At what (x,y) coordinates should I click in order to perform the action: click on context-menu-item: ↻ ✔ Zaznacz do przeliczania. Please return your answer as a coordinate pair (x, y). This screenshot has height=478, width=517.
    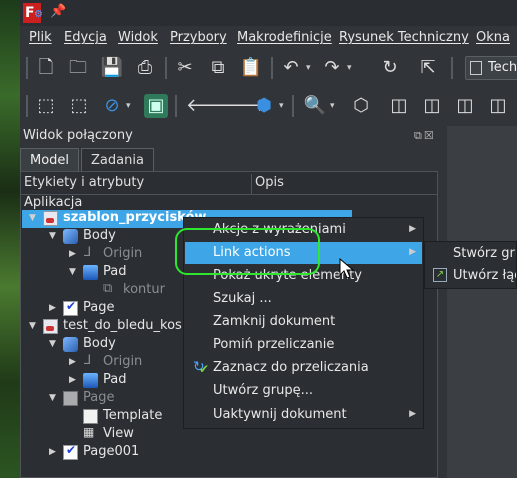
    Looking at the image, I should click on (303, 368).